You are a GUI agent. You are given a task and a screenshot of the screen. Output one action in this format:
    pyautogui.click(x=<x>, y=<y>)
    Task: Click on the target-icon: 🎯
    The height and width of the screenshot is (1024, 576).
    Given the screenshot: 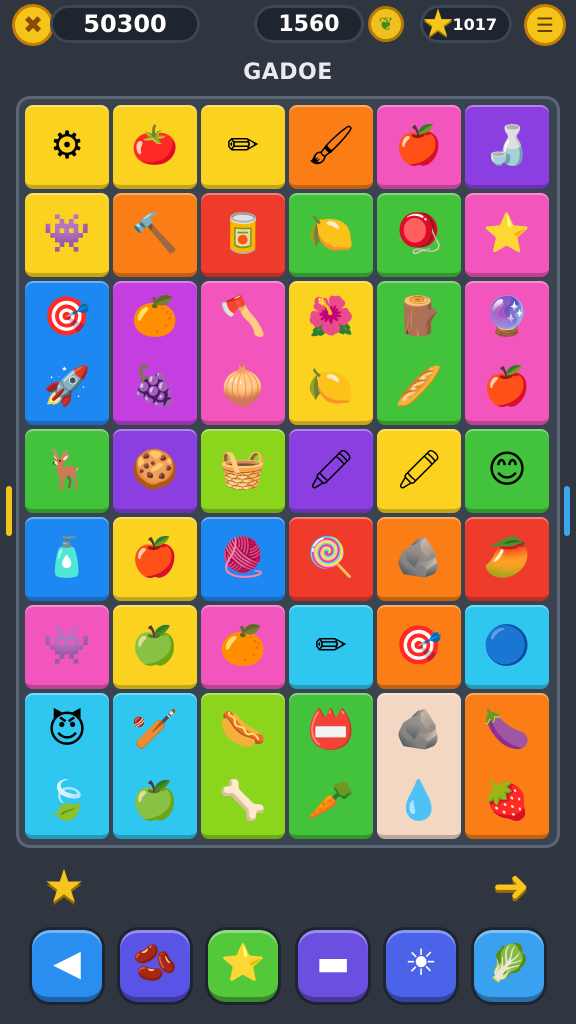 What is the action you would take?
    pyautogui.click(x=67, y=316)
    